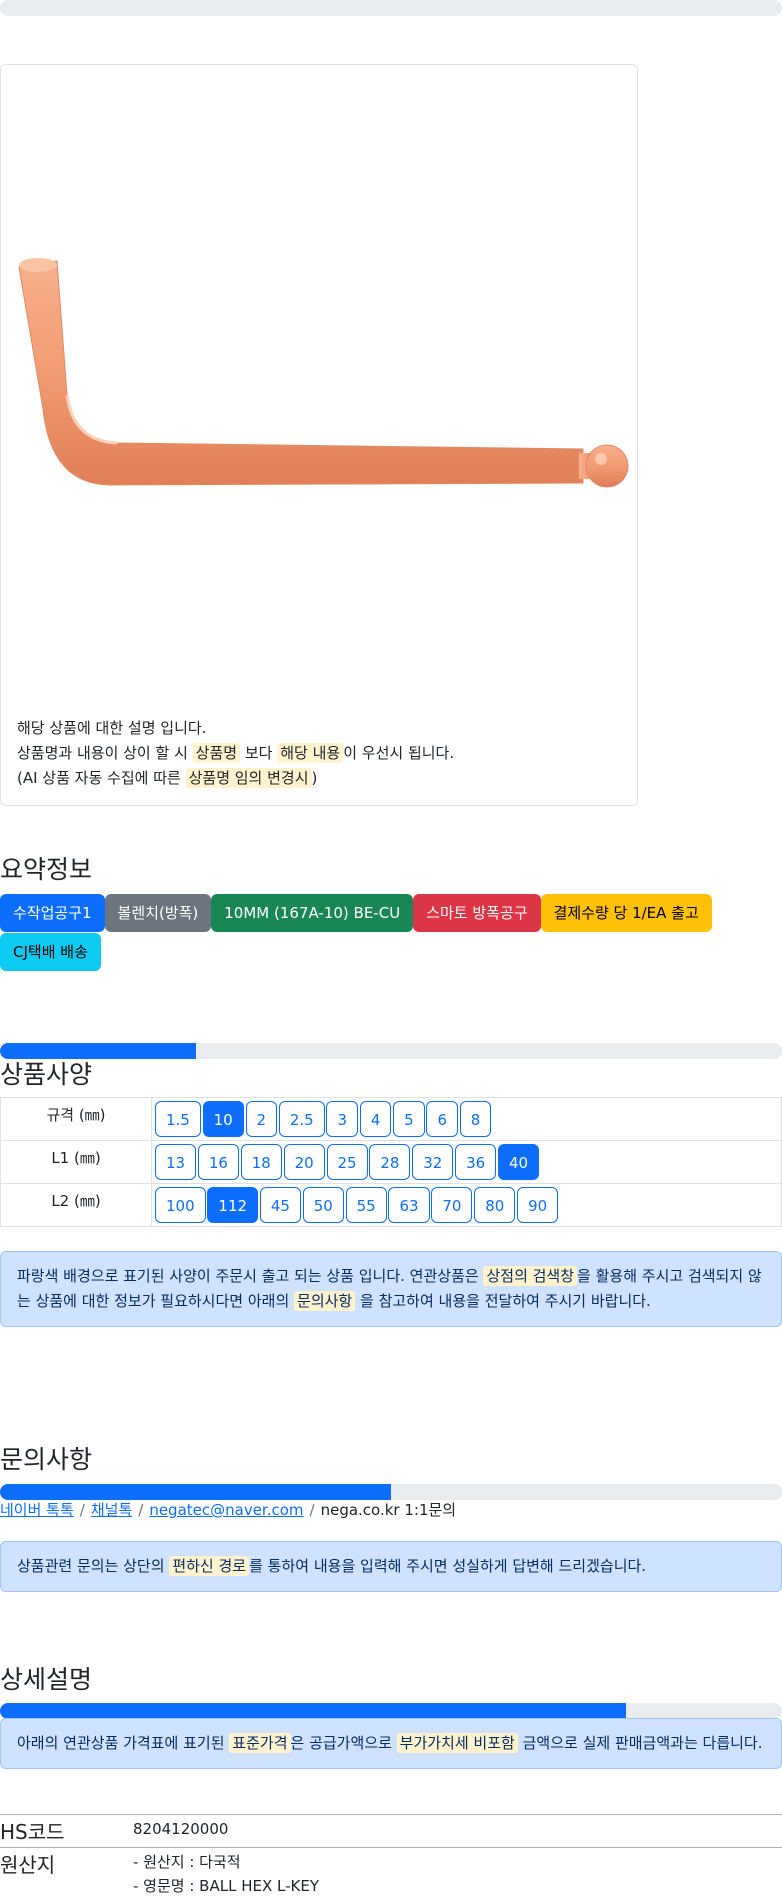 This screenshot has height=1898, width=782. I want to click on spec-option-button: 8, so click(475, 1119).